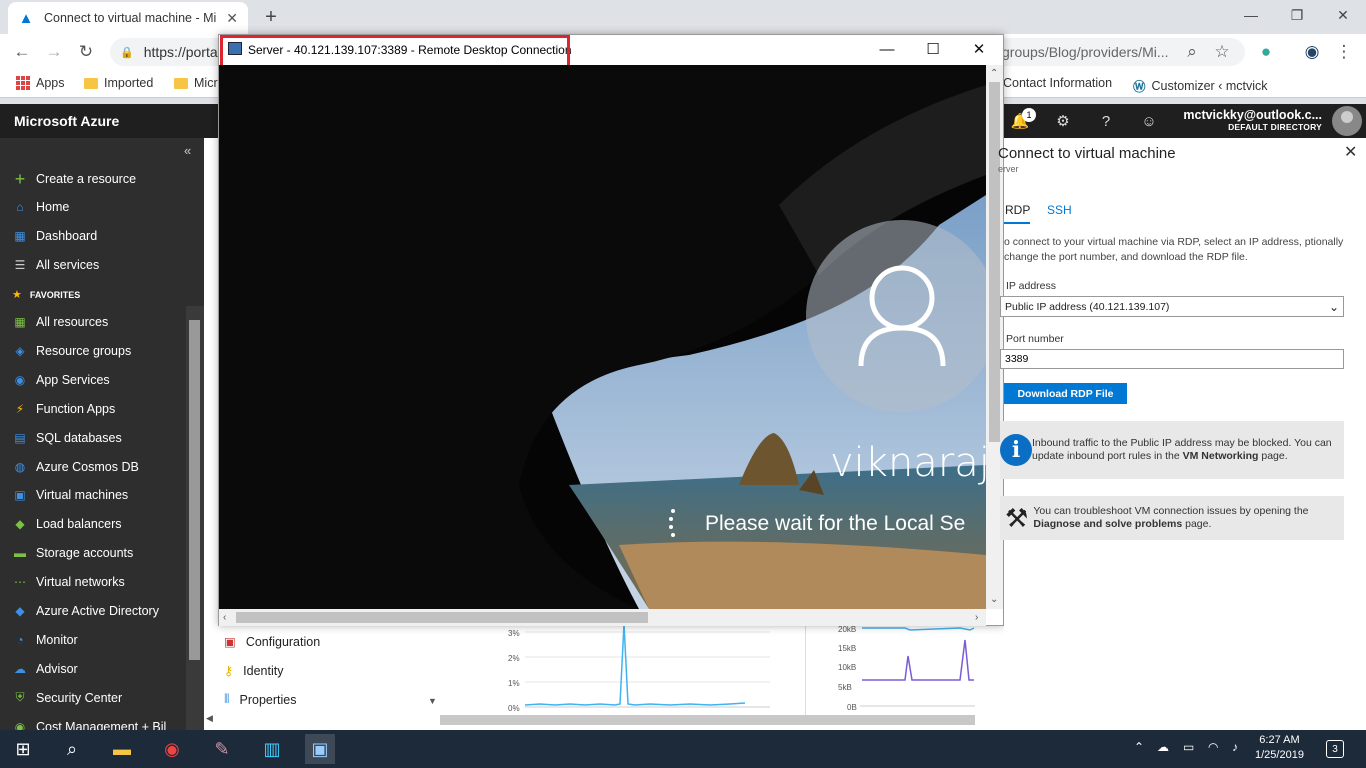 The width and height of the screenshot is (1366, 768). Describe the element at coordinates (1057, 83) in the screenshot. I see `bookmark-contact: Contact Information` at that location.